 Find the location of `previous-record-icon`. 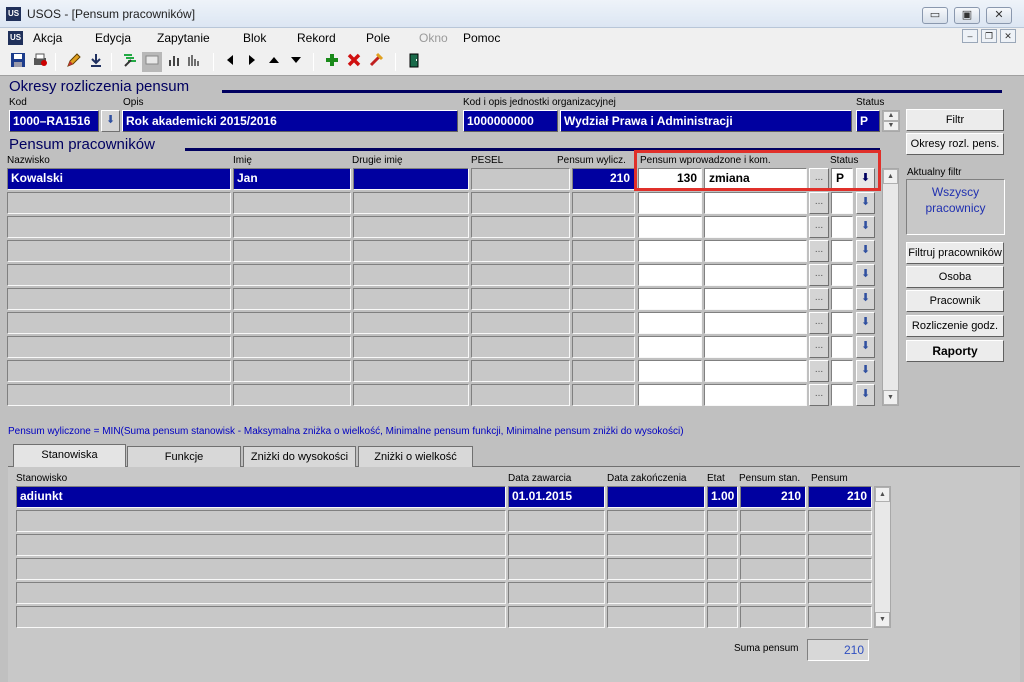

previous-record-icon is located at coordinates (274, 62).